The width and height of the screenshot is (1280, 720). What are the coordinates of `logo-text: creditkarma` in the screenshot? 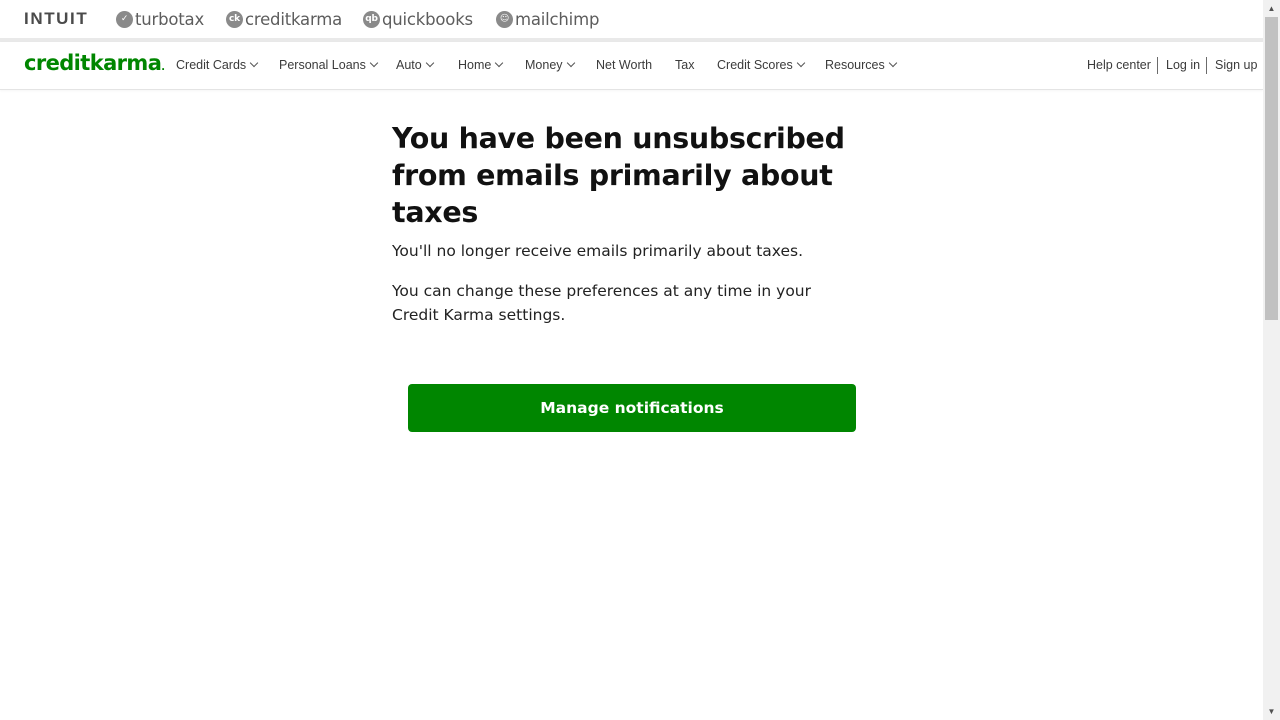 It's located at (93, 63).